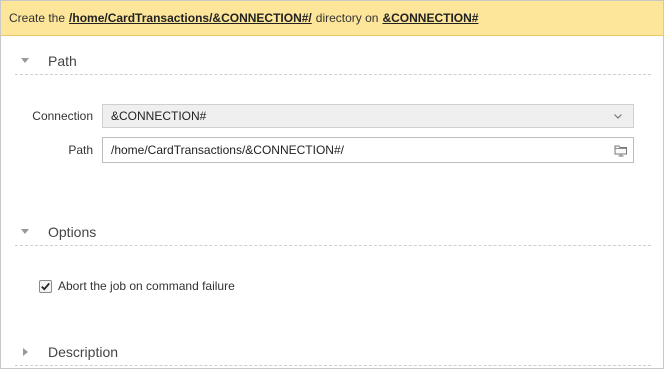 The width and height of the screenshot is (664, 369). What do you see at coordinates (333, 61) in the screenshot?
I see `section-header-path: Path` at bounding box center [333, 61].